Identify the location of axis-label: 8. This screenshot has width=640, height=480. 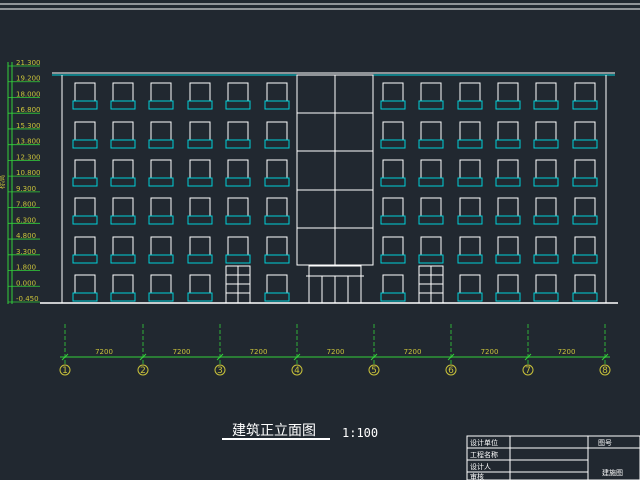
(605, 371).